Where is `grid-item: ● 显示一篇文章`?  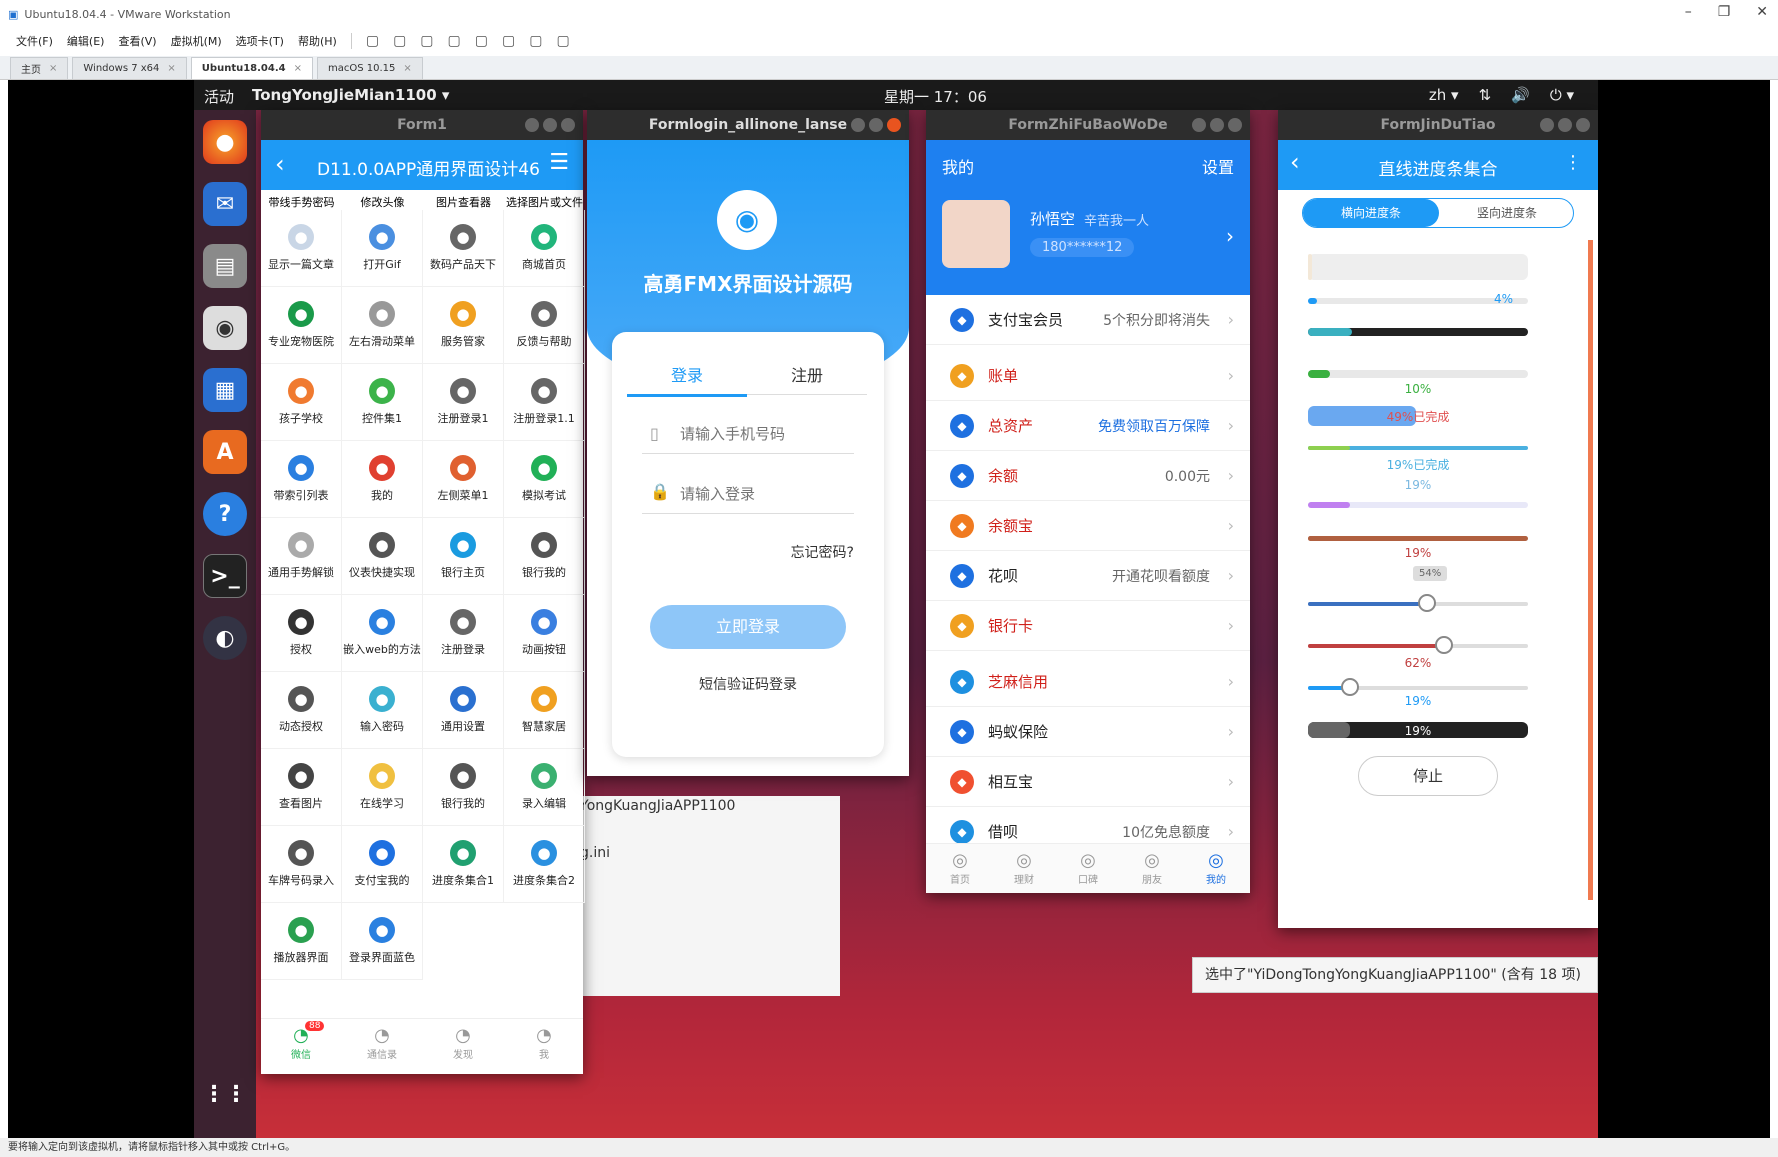 grid-item: ● 显示一篇文章 is located at coordinates (301, 248).